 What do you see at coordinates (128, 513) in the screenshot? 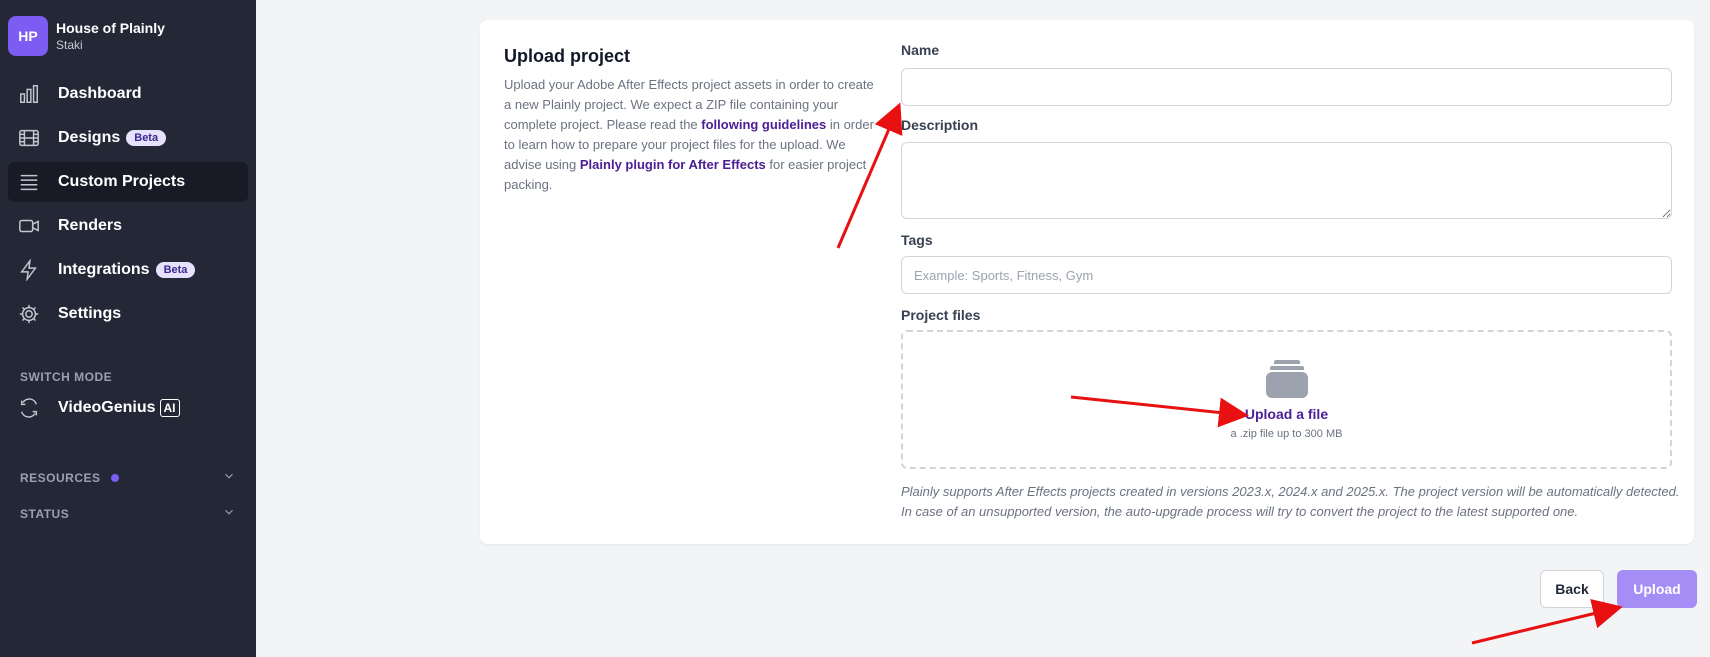
I see `status-toggle: STATUS` at bounding box center [128, 513].